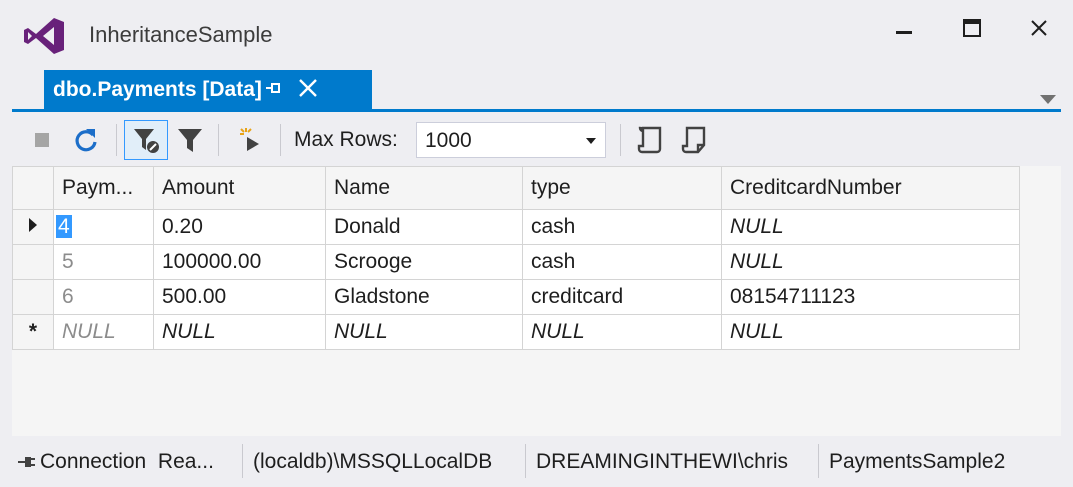 Image resolution: width=1073 pixels, height=487 pixels. What do you see at coordinates (64, 226) in the screenshot?
I see `selected-cell-value: 4` at bounding box center [64, 226].